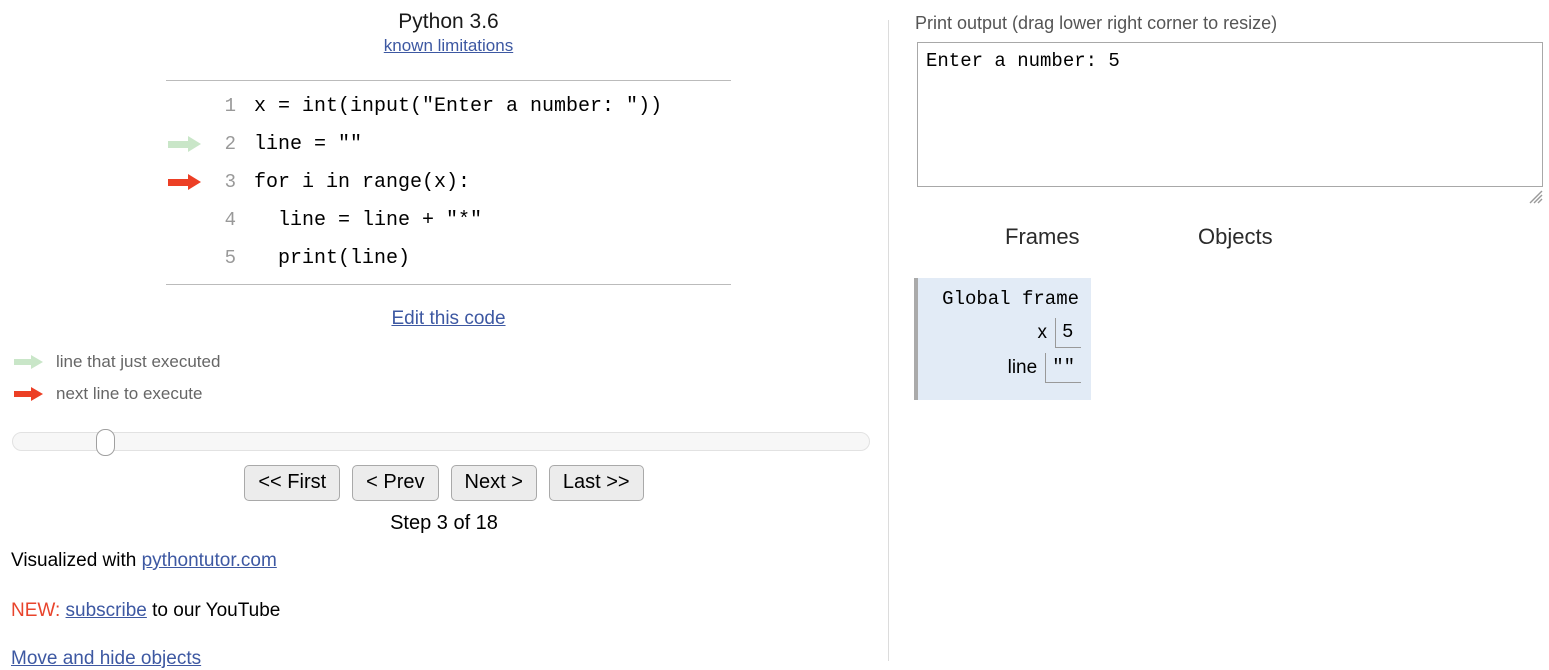  What do you see at coordinates (308, 144) in the screenshot?
I see `line-source: line = ""` at bounding box center [308, 144].